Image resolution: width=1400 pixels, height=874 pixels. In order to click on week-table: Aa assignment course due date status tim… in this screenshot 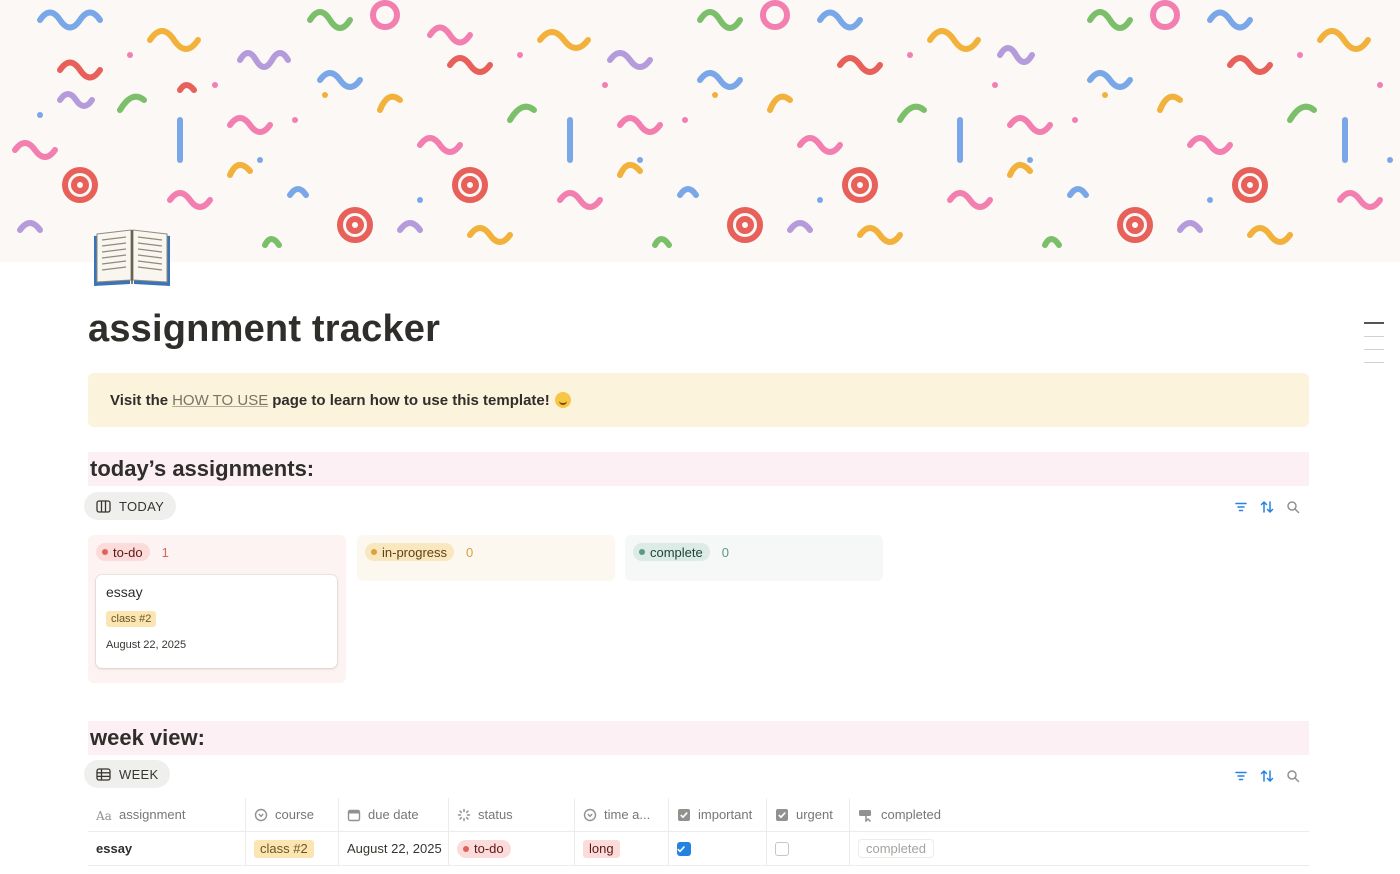, I will do `click(698, 832)`.